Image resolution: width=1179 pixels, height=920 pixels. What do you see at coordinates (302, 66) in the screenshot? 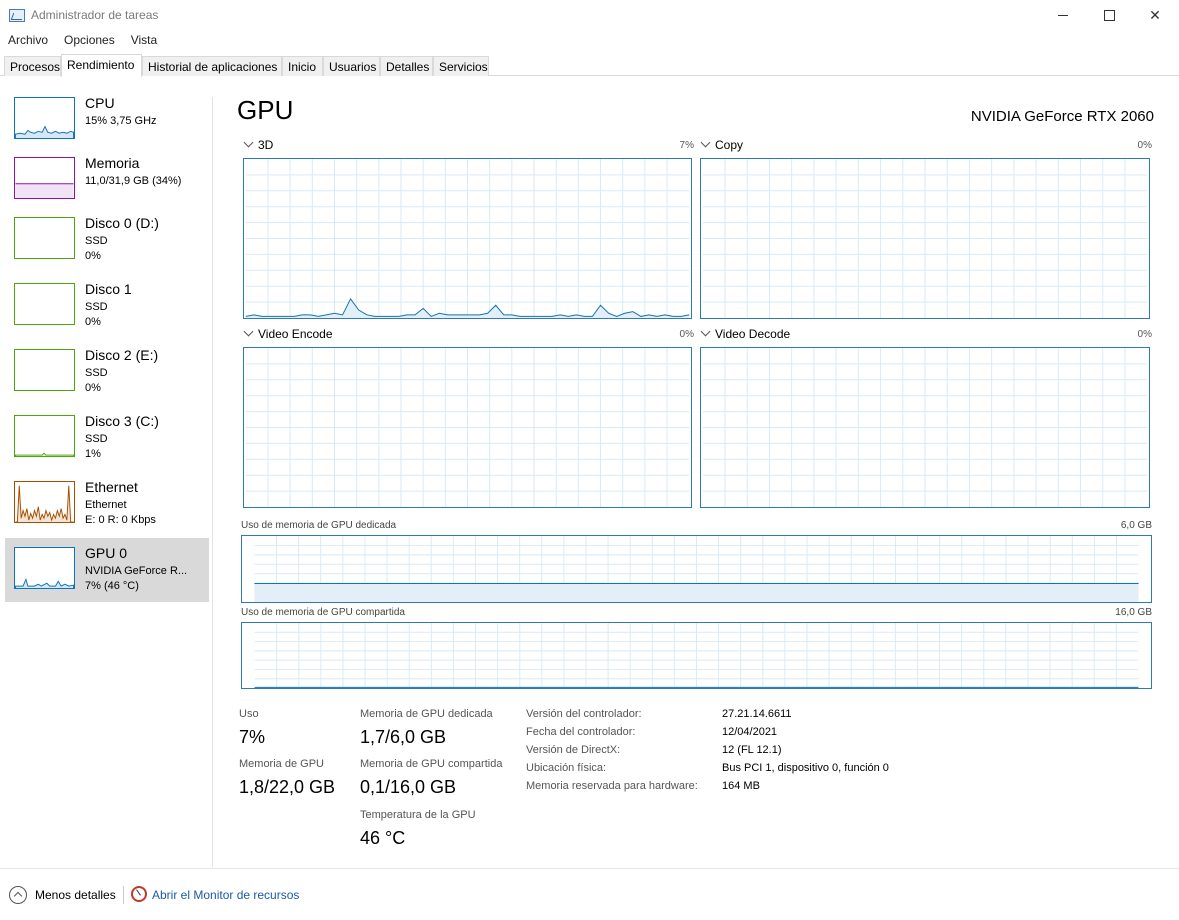
I see `tab-inicio: Inicio` at bounding box center [302, 66].